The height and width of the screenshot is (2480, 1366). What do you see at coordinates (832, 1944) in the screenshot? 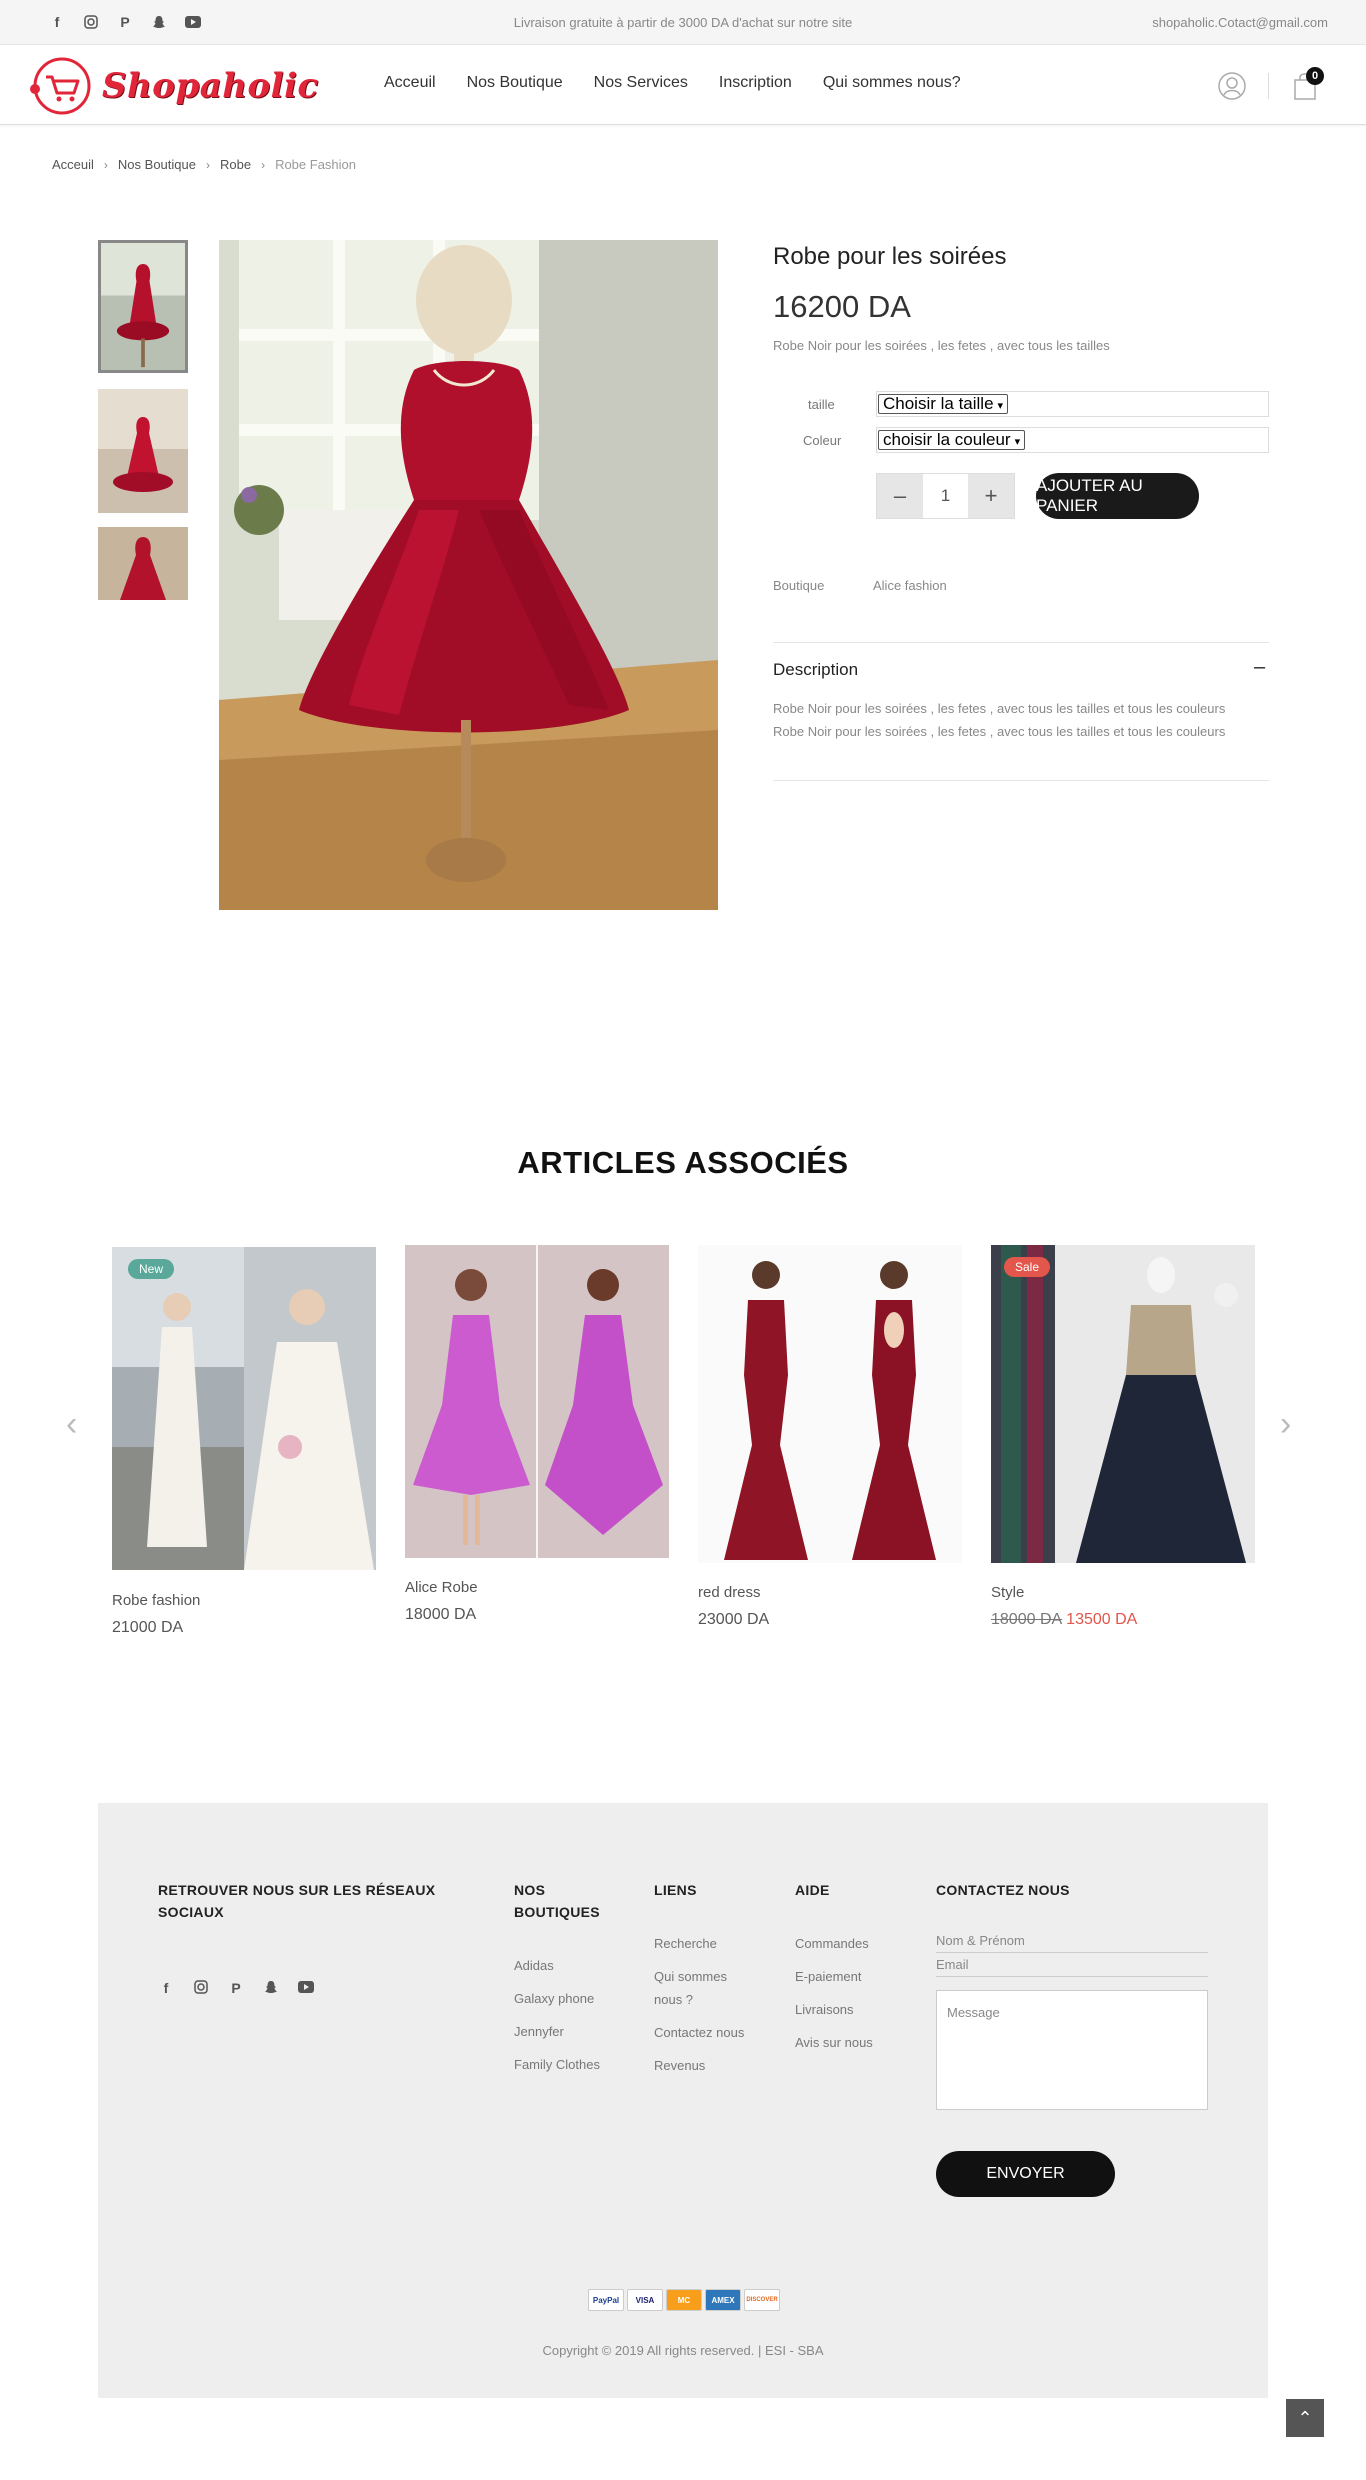
I see `footer-help-link: Commandes` at bounding box center [832, 1944].